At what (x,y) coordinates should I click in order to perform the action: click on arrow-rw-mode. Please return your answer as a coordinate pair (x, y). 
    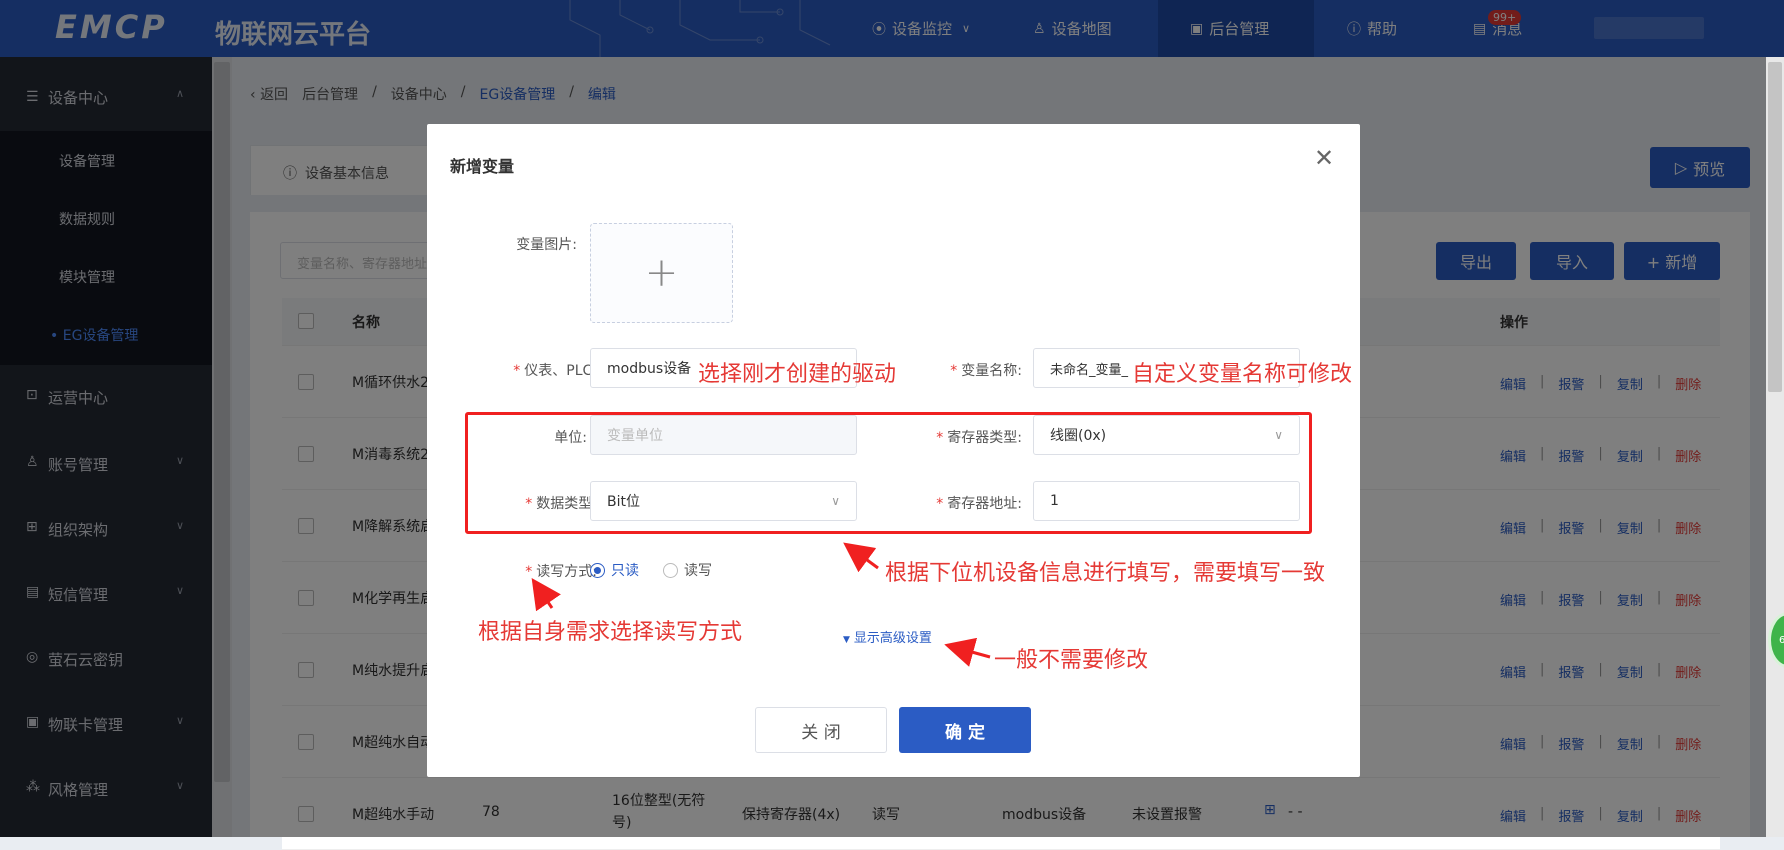
    Looking at the image, I should click on (546, 595).